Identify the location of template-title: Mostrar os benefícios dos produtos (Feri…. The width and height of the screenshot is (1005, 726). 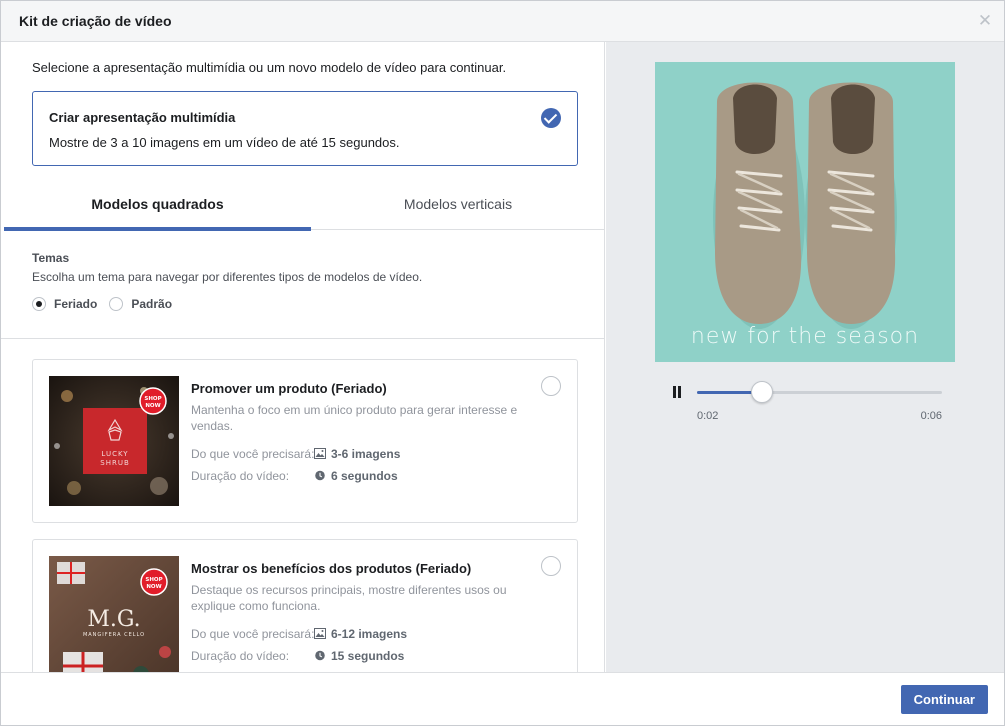
(331, 568).